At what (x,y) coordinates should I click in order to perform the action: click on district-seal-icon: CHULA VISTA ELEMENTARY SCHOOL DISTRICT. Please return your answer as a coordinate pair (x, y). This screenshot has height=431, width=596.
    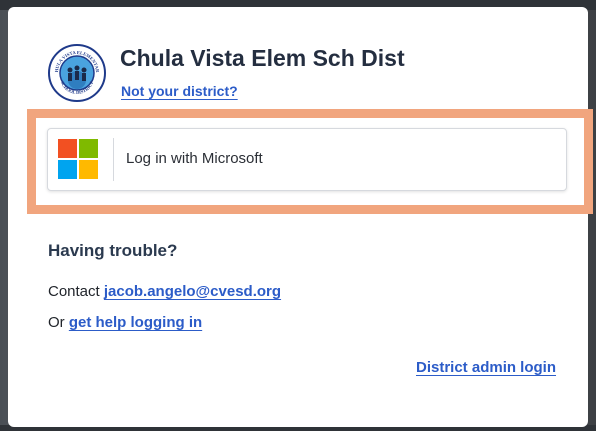
    Looking at the image, I should click on (77, 73).